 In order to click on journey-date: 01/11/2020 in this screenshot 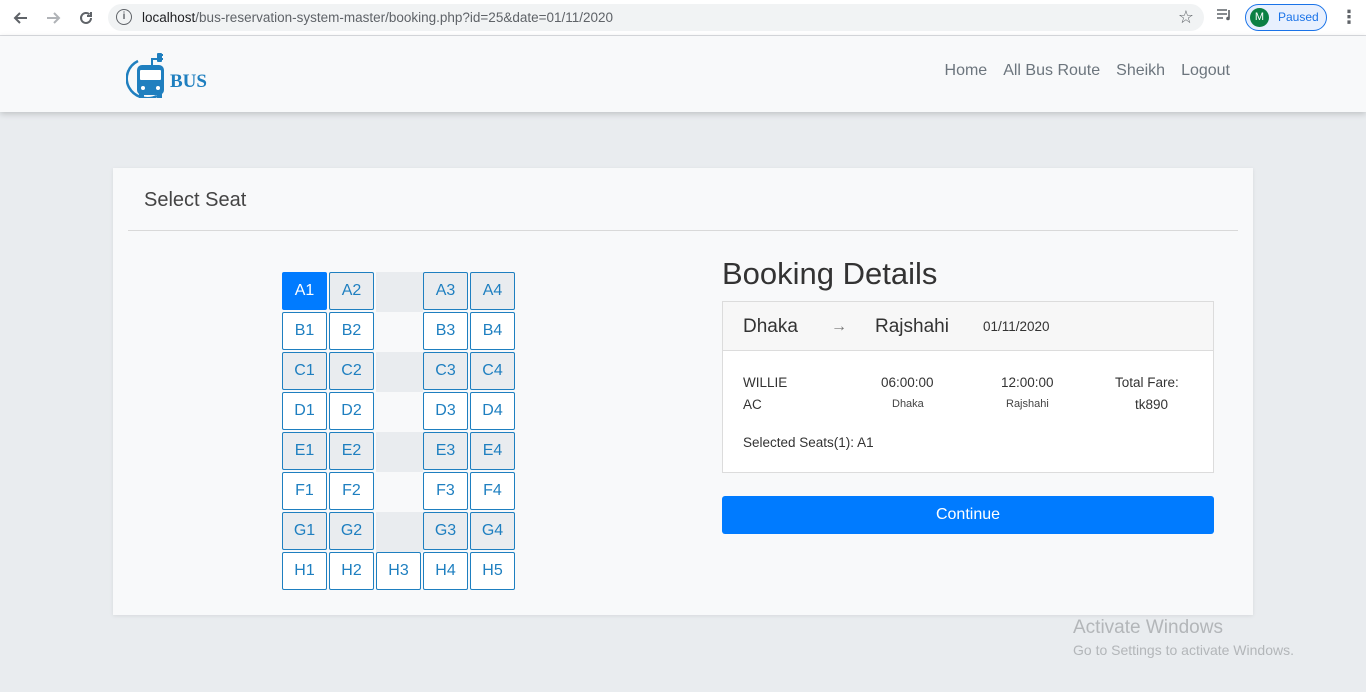, I will do `click(1016, 326)`.